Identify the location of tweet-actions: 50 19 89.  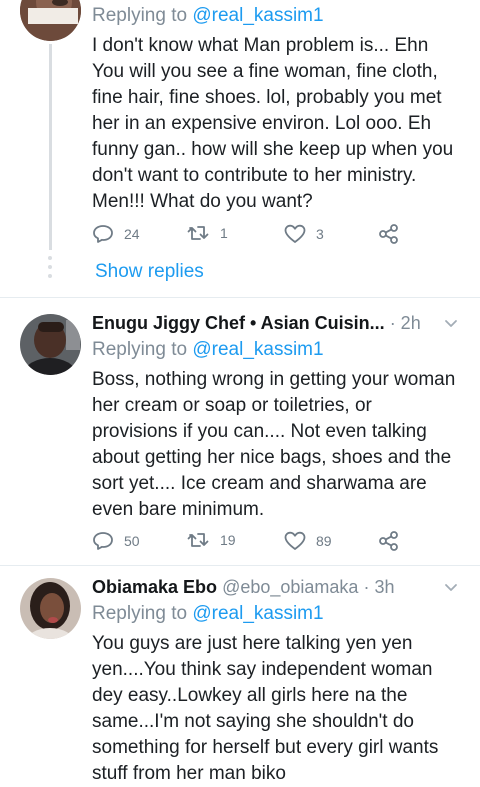
(252, 543).